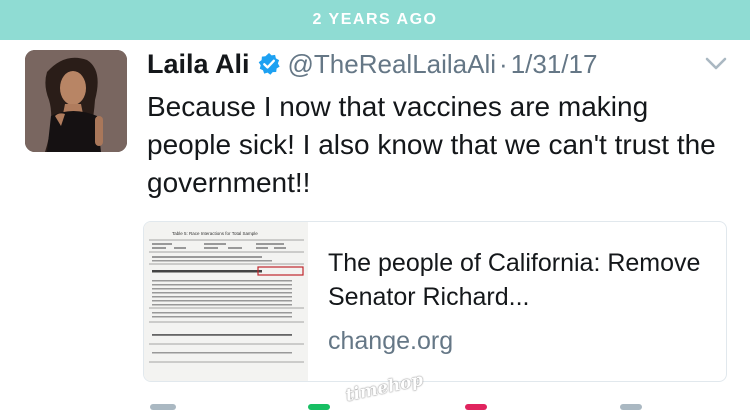 The height and width of the screenshot is (410, 750). Describe the element at coordinates (319, 407) in the screenshot. I see `retweet-icon` at that location.